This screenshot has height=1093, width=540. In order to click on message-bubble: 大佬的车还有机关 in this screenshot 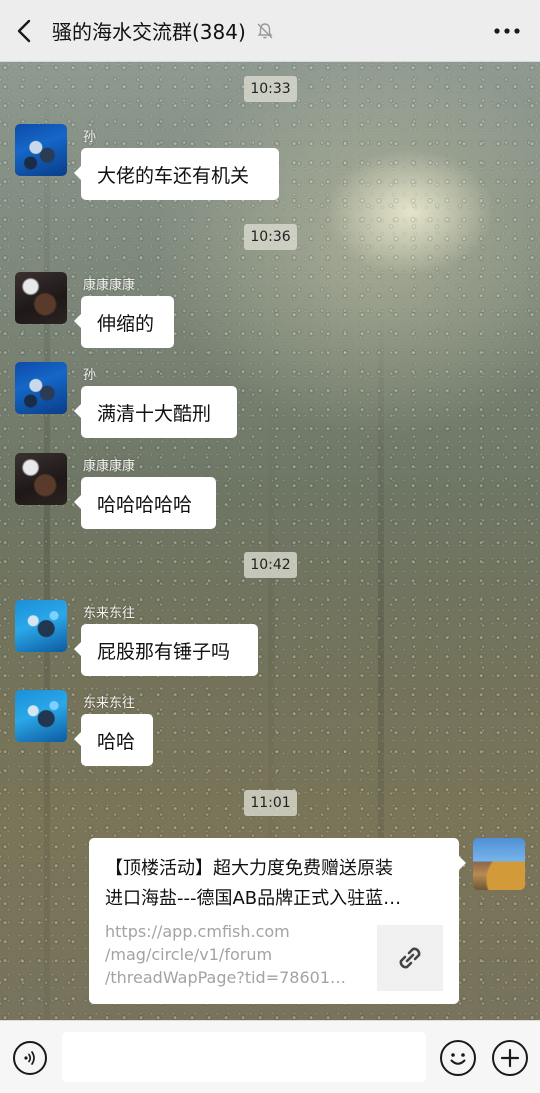, I will do `click(176, 174)`.